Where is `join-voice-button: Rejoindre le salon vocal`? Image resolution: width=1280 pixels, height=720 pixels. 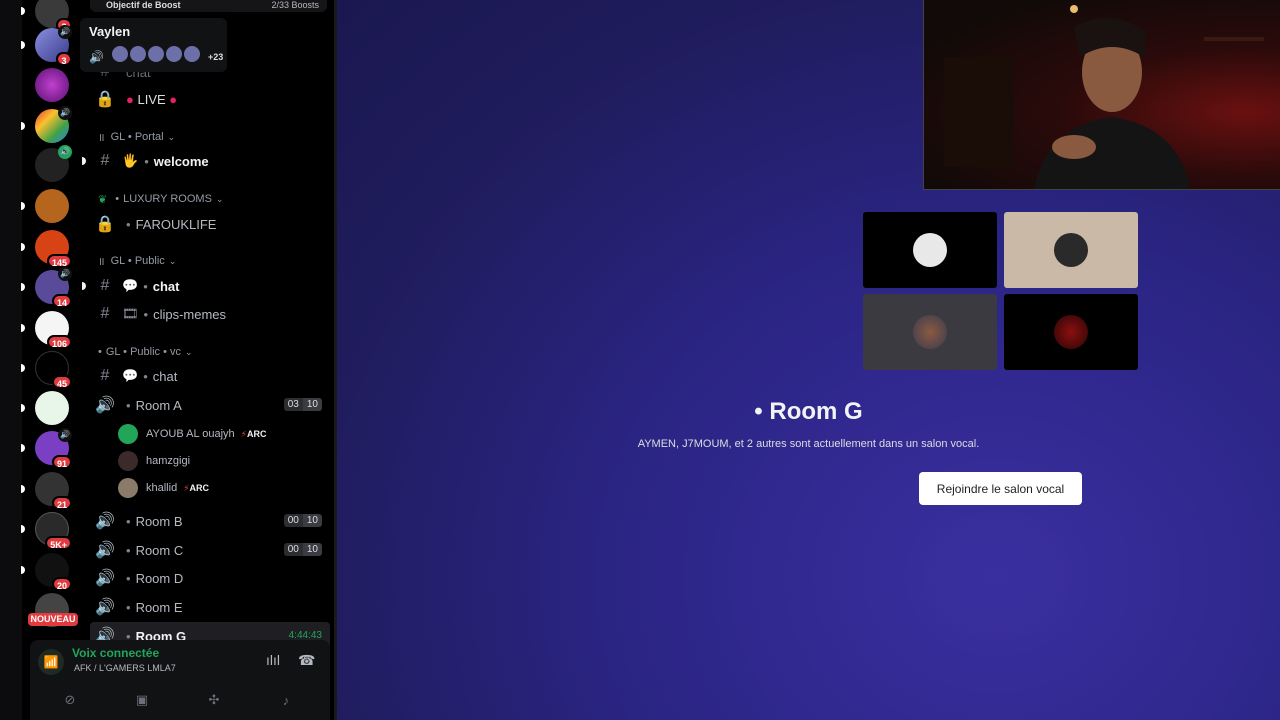
join-voice-button: Rejoindre le salon vocal is located at coordinates (1000, 488).